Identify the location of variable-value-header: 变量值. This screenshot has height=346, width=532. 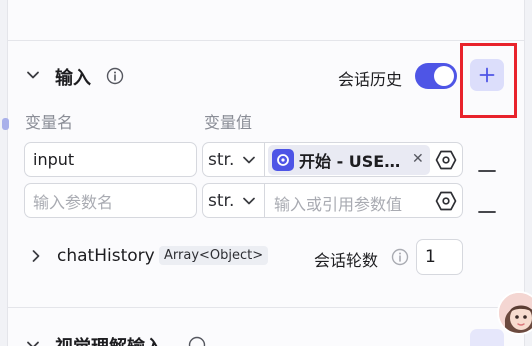
(228, 122).